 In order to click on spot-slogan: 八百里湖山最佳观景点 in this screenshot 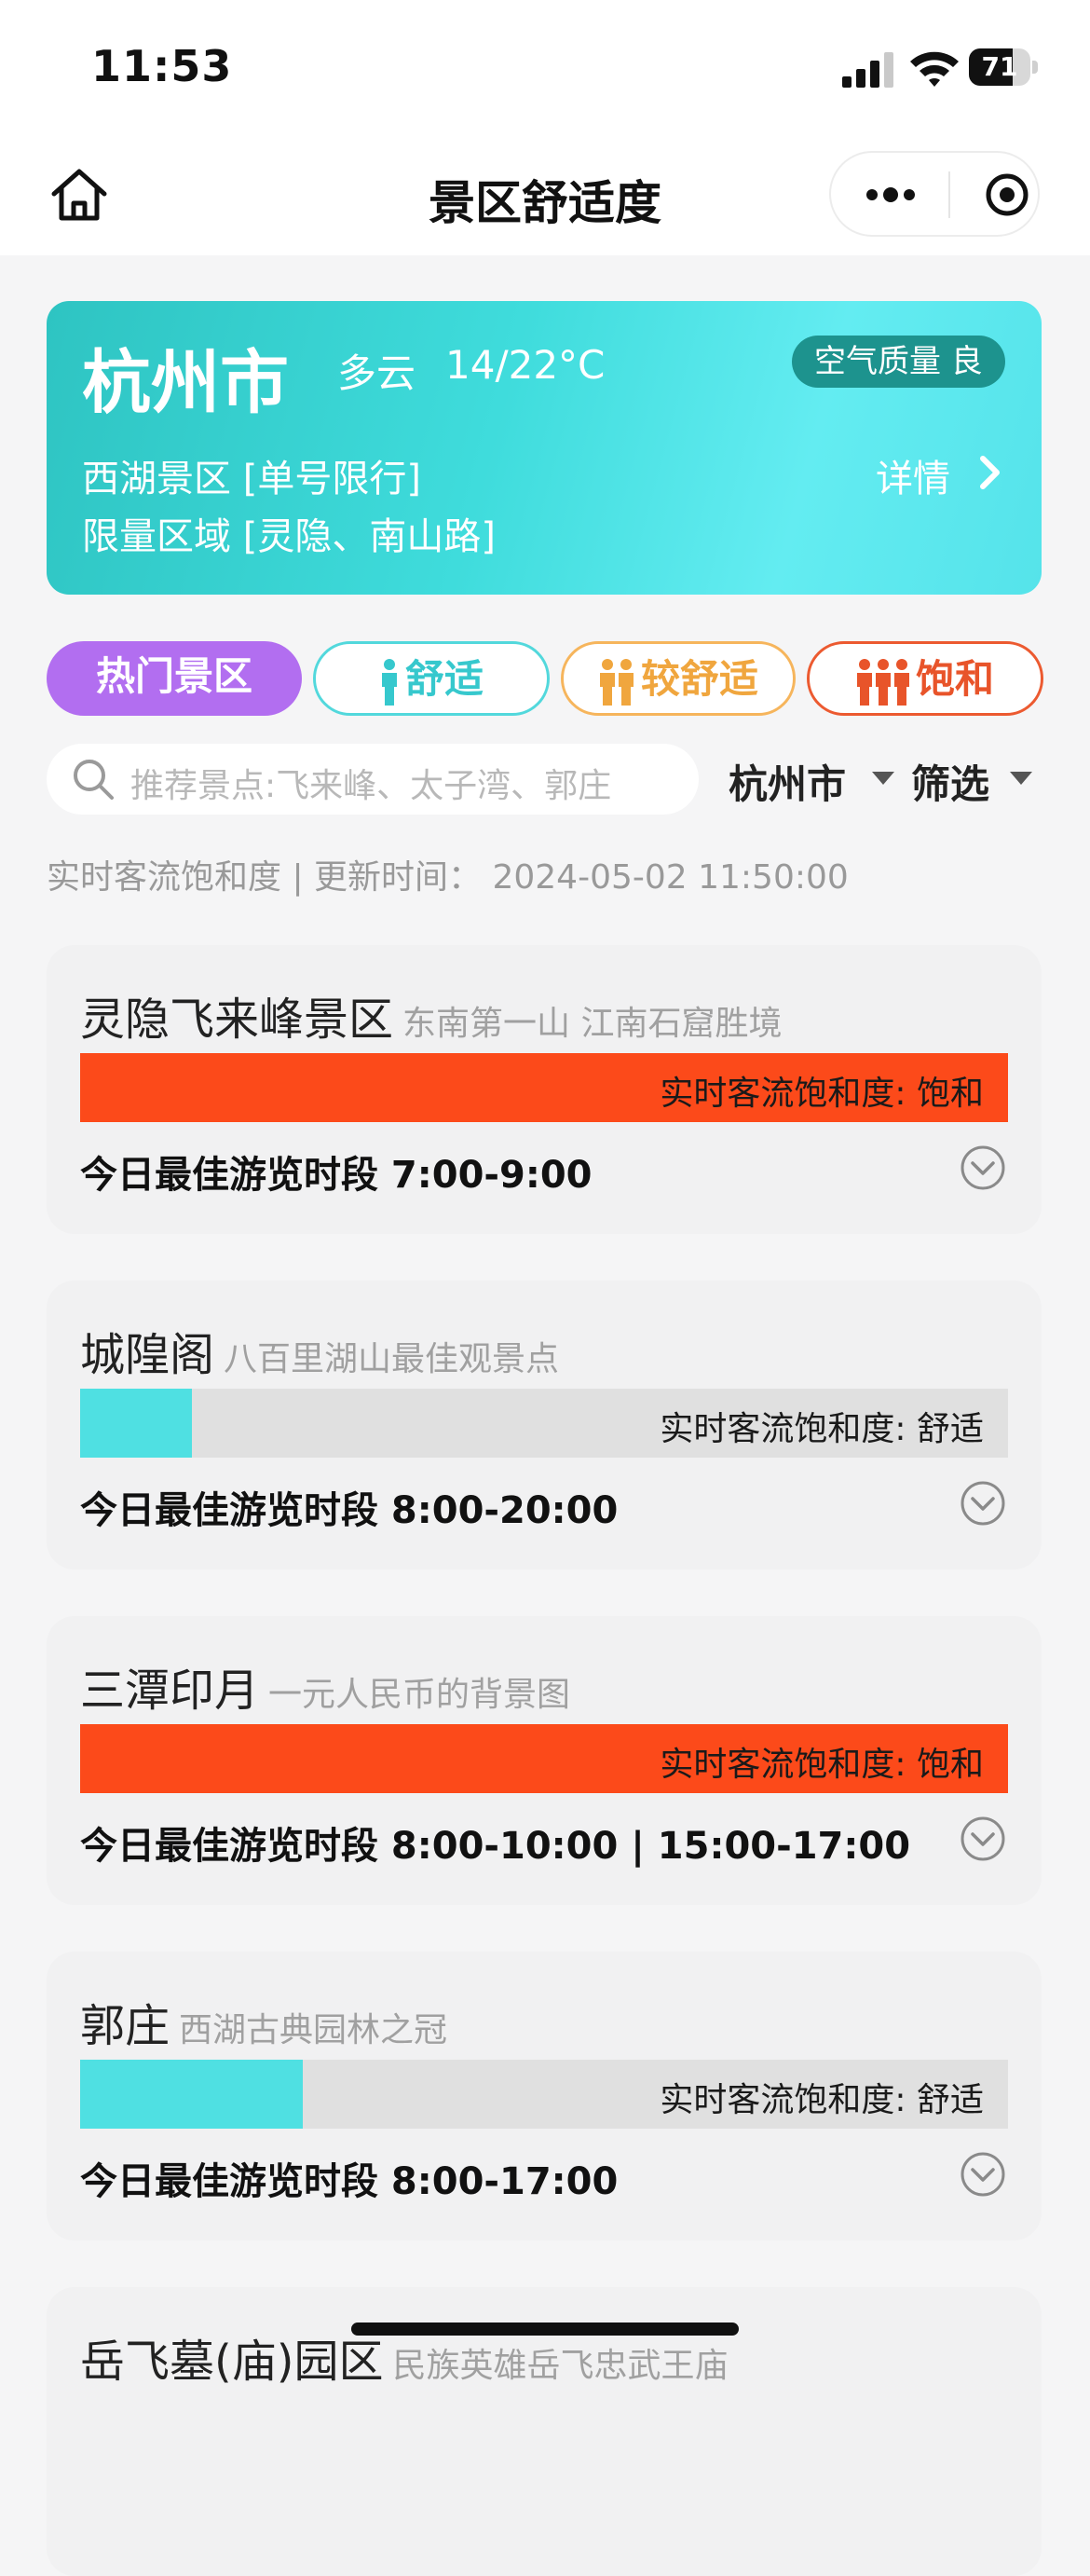, I will do `click(392, 1359)`.